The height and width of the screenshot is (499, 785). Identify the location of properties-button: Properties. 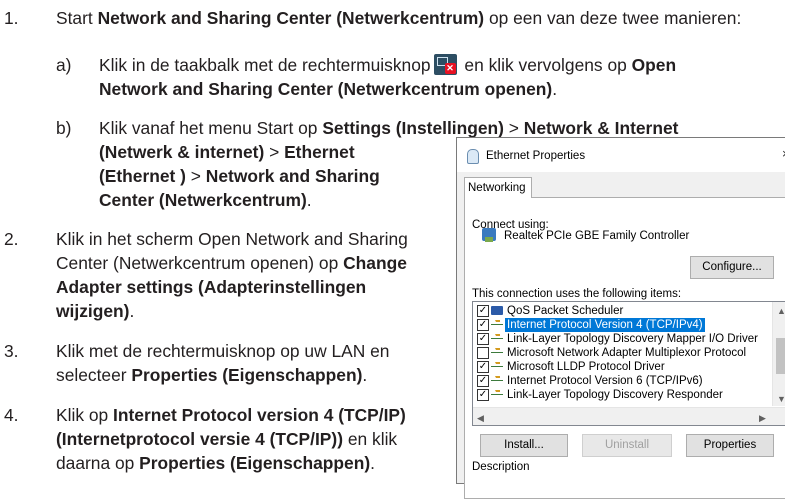
(730, 445).